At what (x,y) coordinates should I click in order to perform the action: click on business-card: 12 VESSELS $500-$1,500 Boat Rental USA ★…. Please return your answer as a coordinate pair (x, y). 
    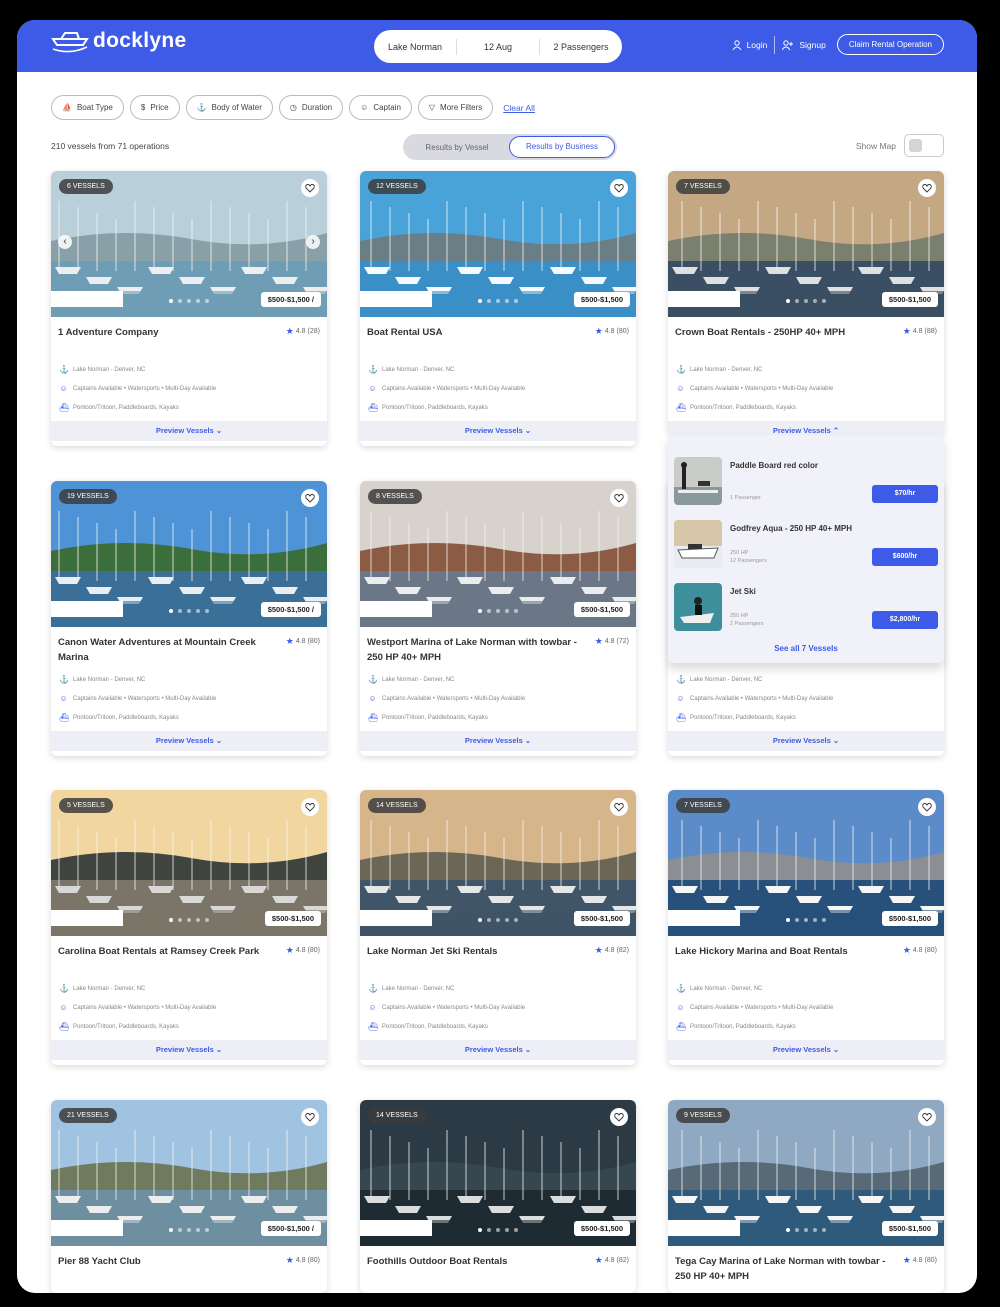
    Looking at the image, I should click on (498, 308).